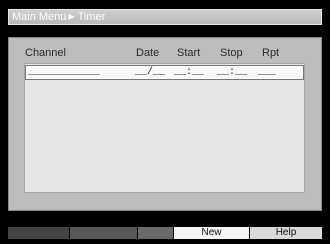 Image resolution: width=330 pixels, height=244 pixels. What do you see at coordinates (64, 72) in the screenshot?
I see `timer-channel-field: ____________` at bounding box center [64, 72].